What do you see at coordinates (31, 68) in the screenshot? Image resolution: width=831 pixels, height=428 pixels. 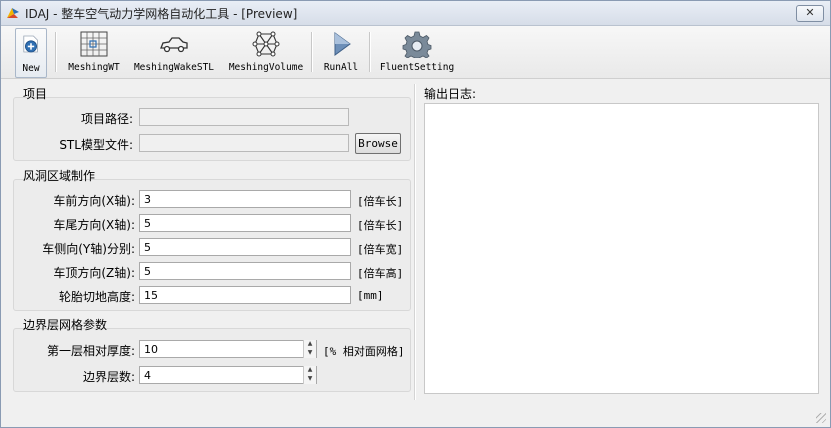 I see `new-label: New` at bounding box center [31, 68].